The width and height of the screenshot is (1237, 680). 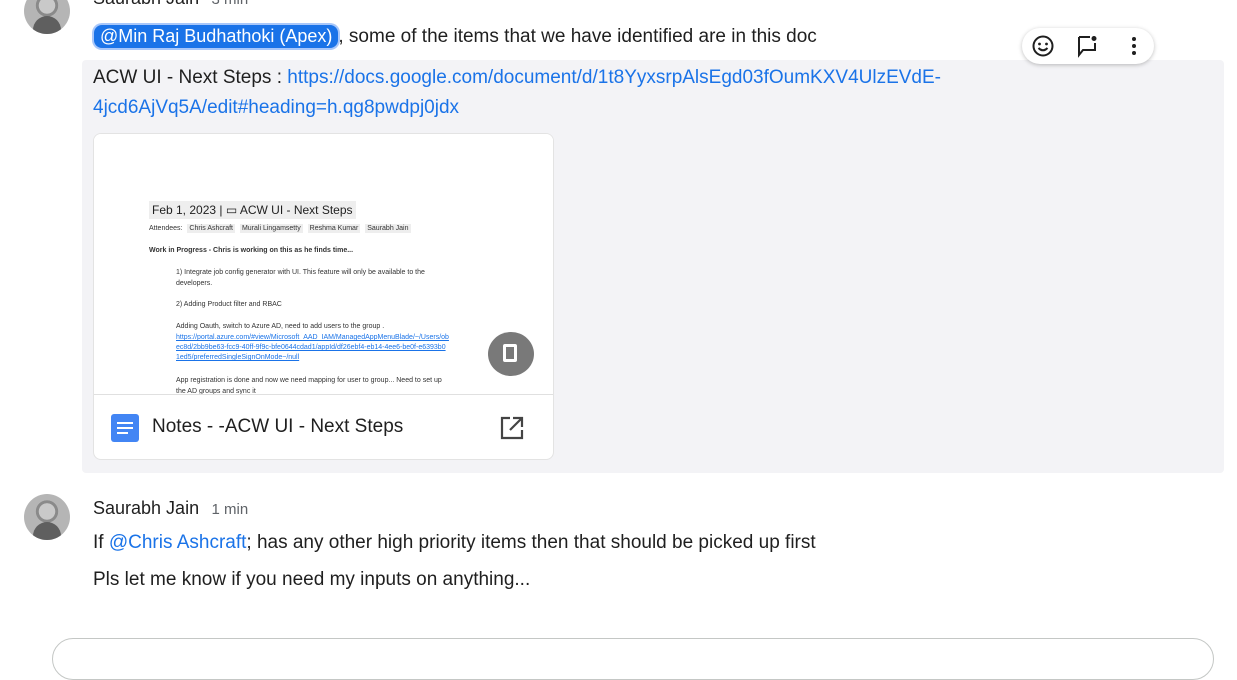 I want to click on preview-toggle-icon, so click(x=511, y=354).